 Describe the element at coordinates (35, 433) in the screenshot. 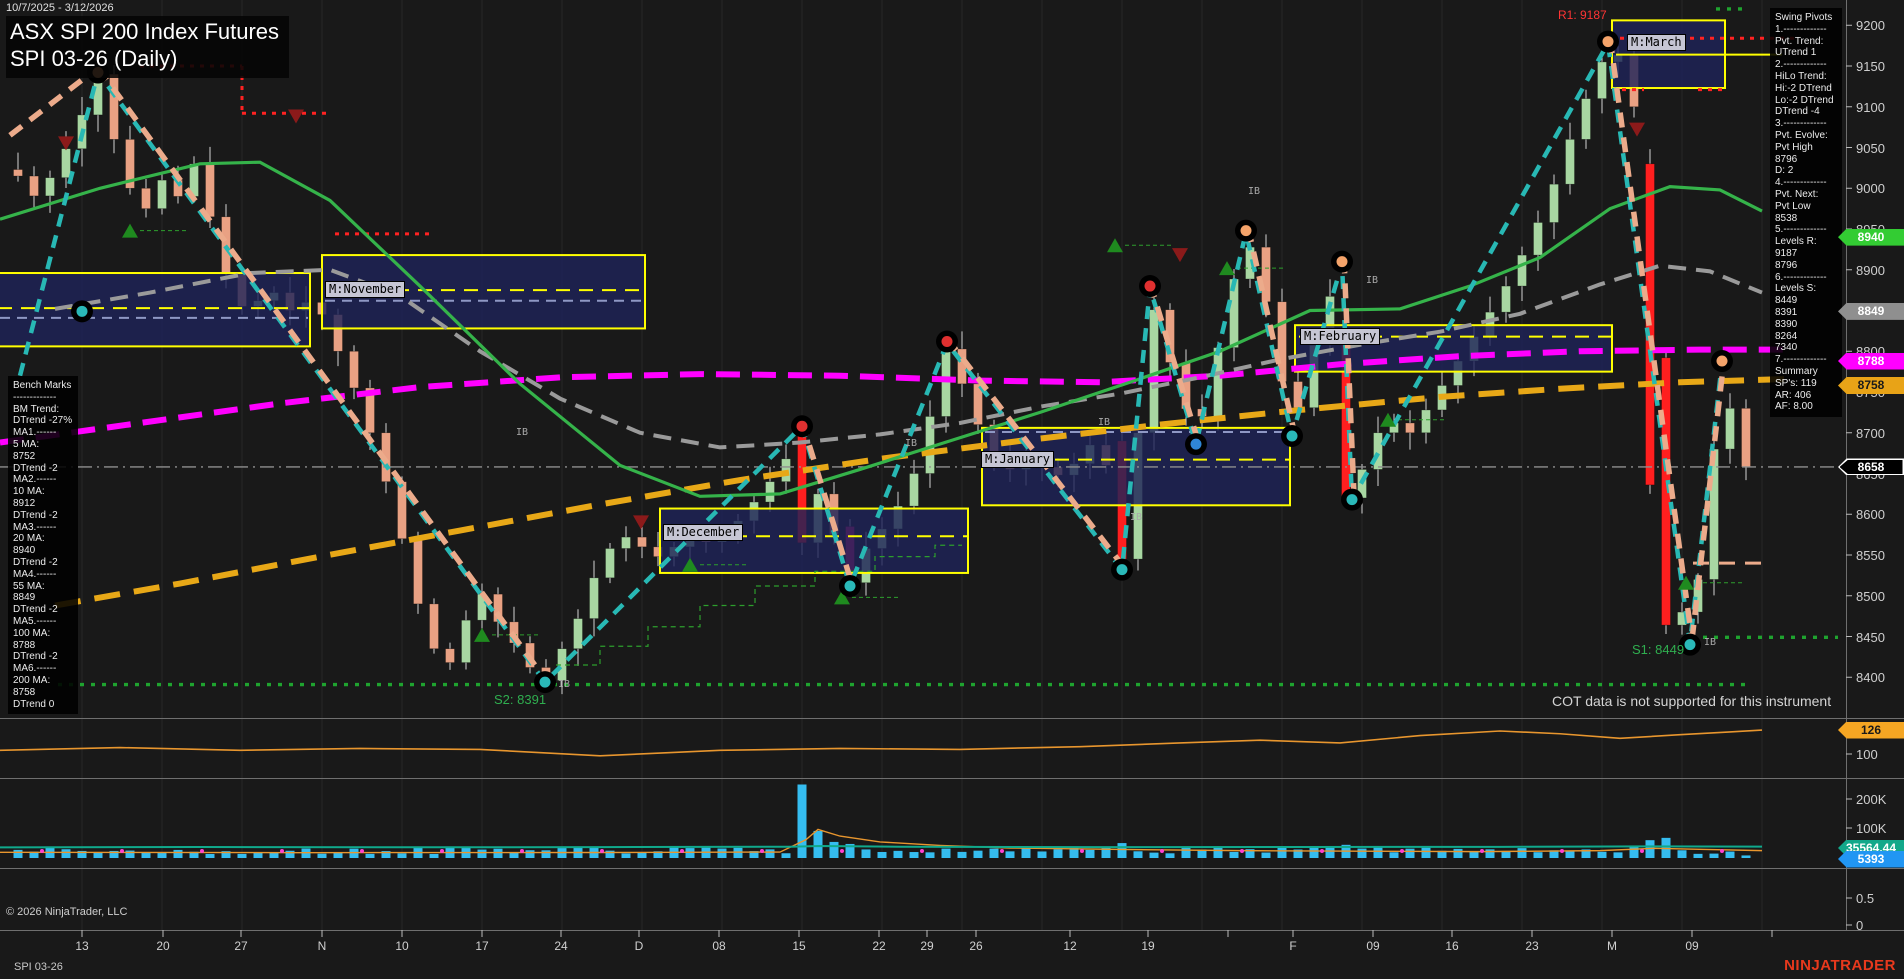

I see `bench-marks-line: MA1.------` at that location.